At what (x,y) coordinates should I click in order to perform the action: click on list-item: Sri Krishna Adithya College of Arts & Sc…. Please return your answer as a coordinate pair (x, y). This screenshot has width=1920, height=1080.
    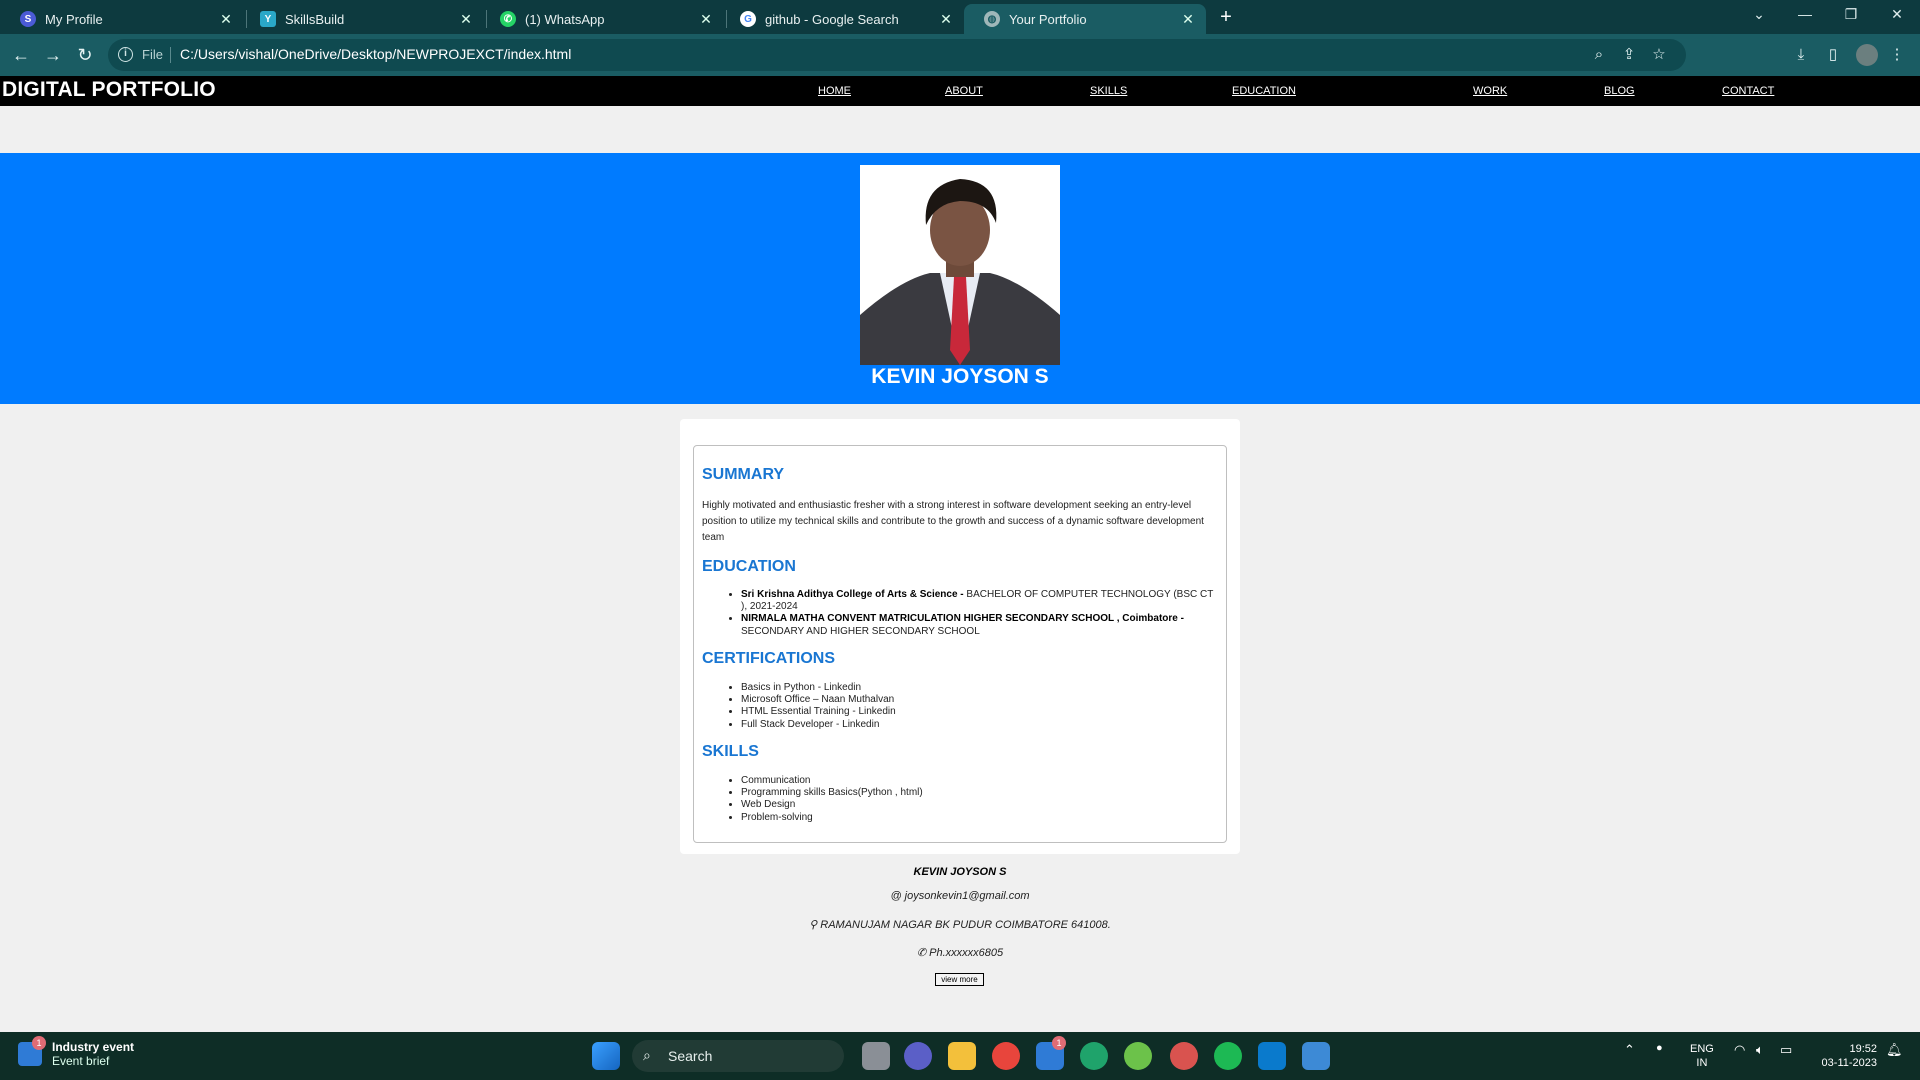
    Looking at the image, I should click on (978, 601).